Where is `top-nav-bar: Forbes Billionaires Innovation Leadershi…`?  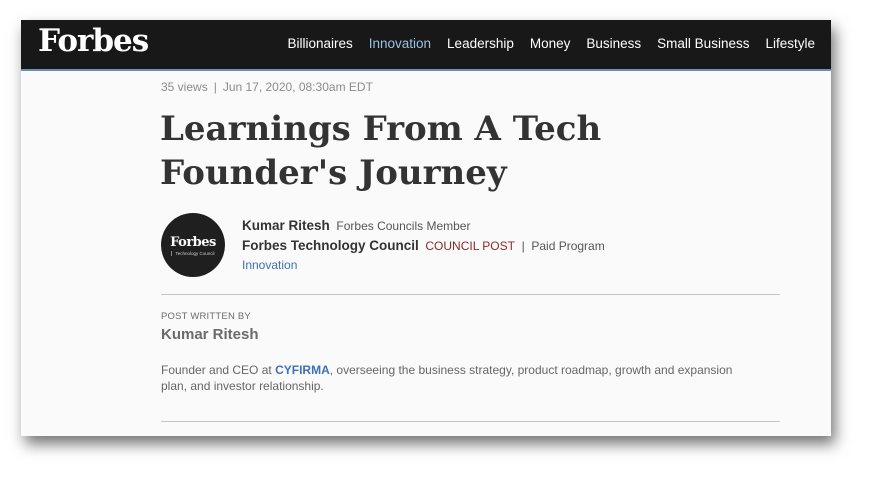
top-nav-bar: Forbes Billionaires Innovation Leadershi… is located at coordinates (426, 45).